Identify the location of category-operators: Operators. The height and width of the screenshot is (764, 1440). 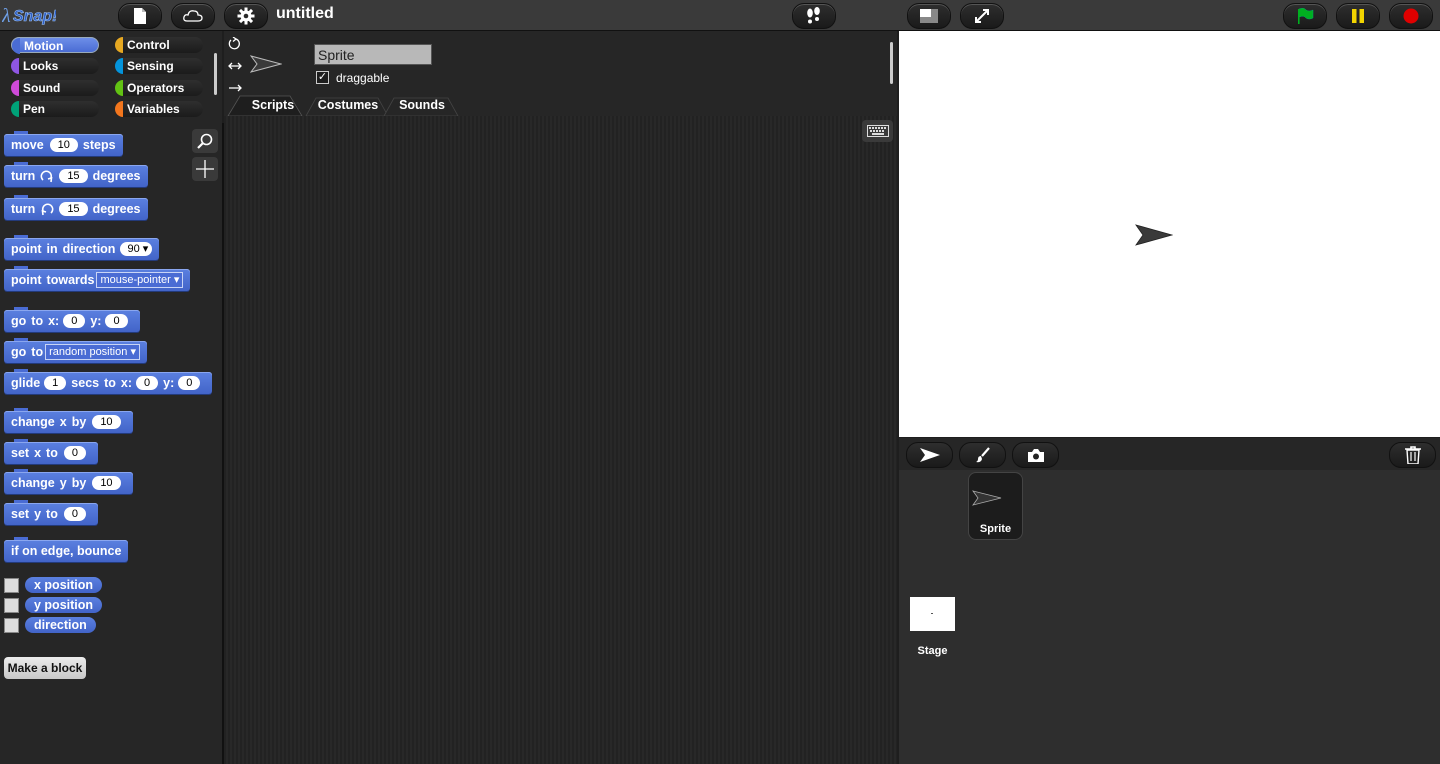
(159, 88).